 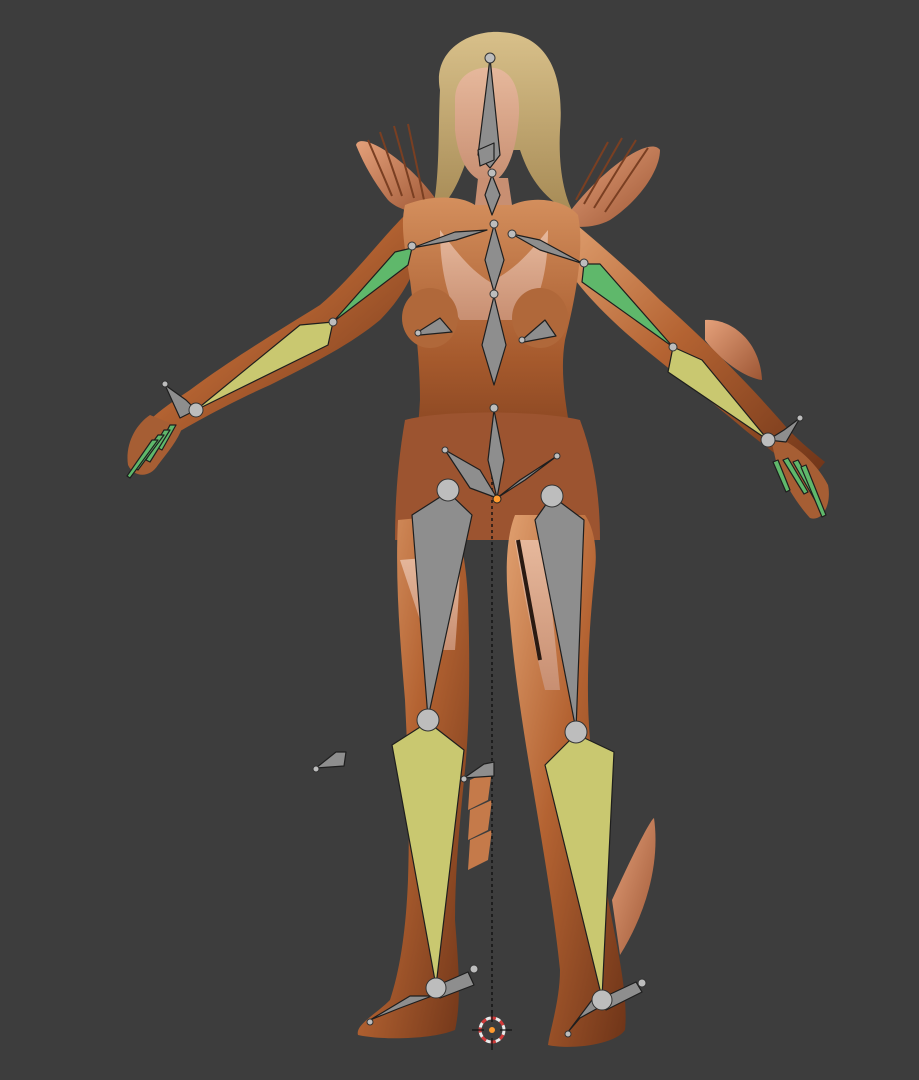 I want to click on object-origin-icon, so click(x=497, y=499).